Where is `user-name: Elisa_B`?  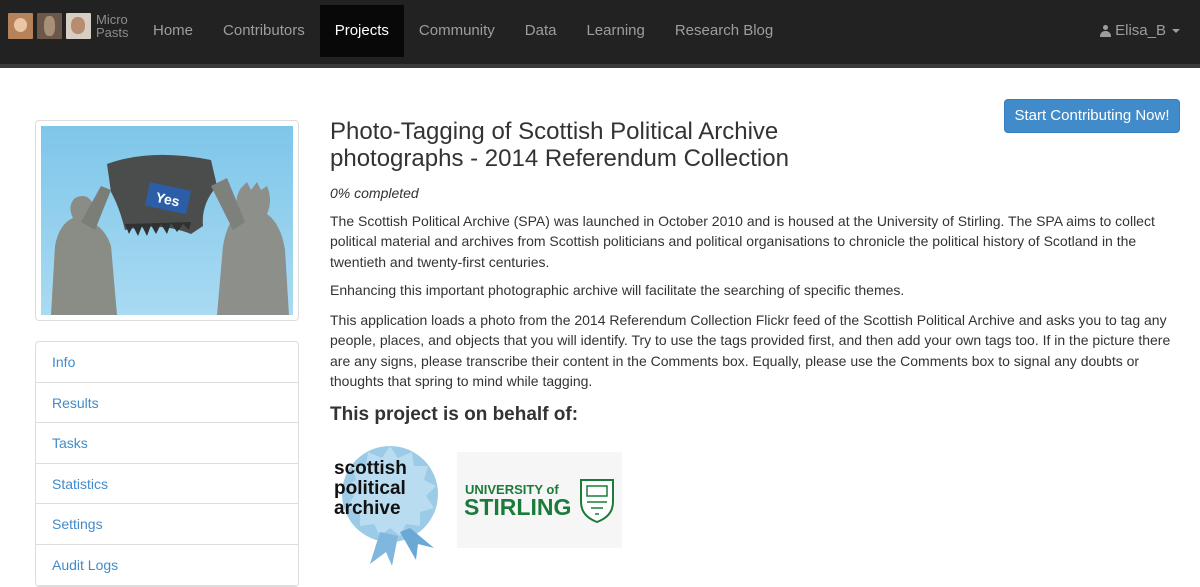 user-name: Elisa_B is located at coordinates (1140, 30).